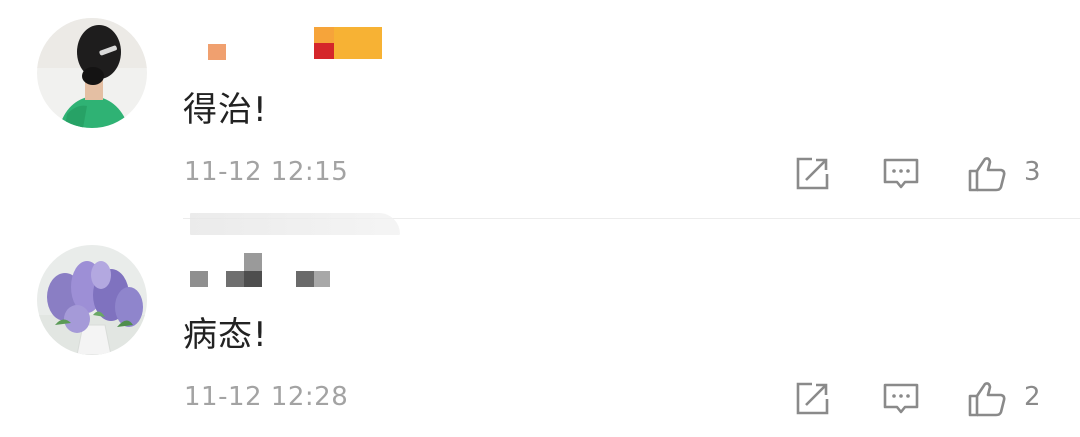 The width and height of the screenshot is (1080, 437). I want to click on girl-hair-bun-avatar-icon, so click(92, 73).